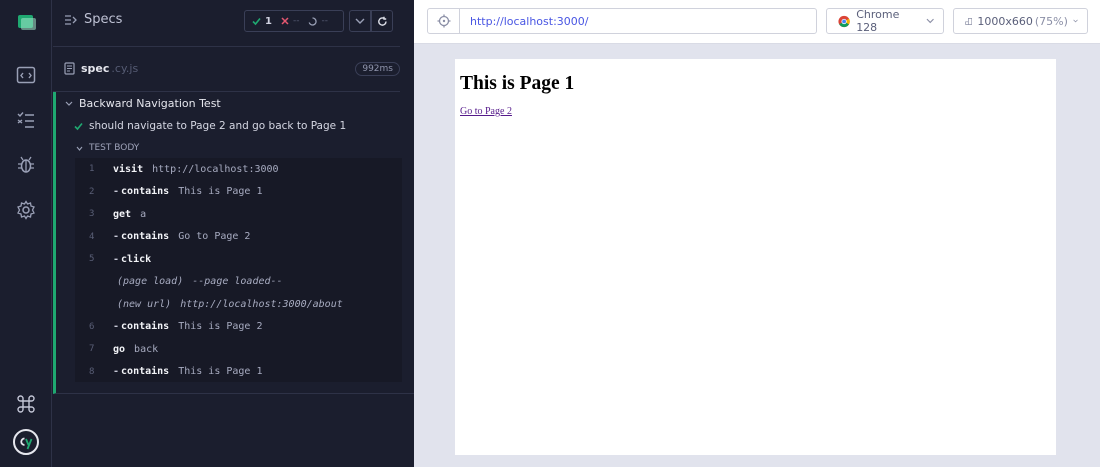 The image size is (1100, 467). What do you see at coordinates (444, 21) in the screenshot?
I see `selector-playground-button` at bounding box center [444, 21].